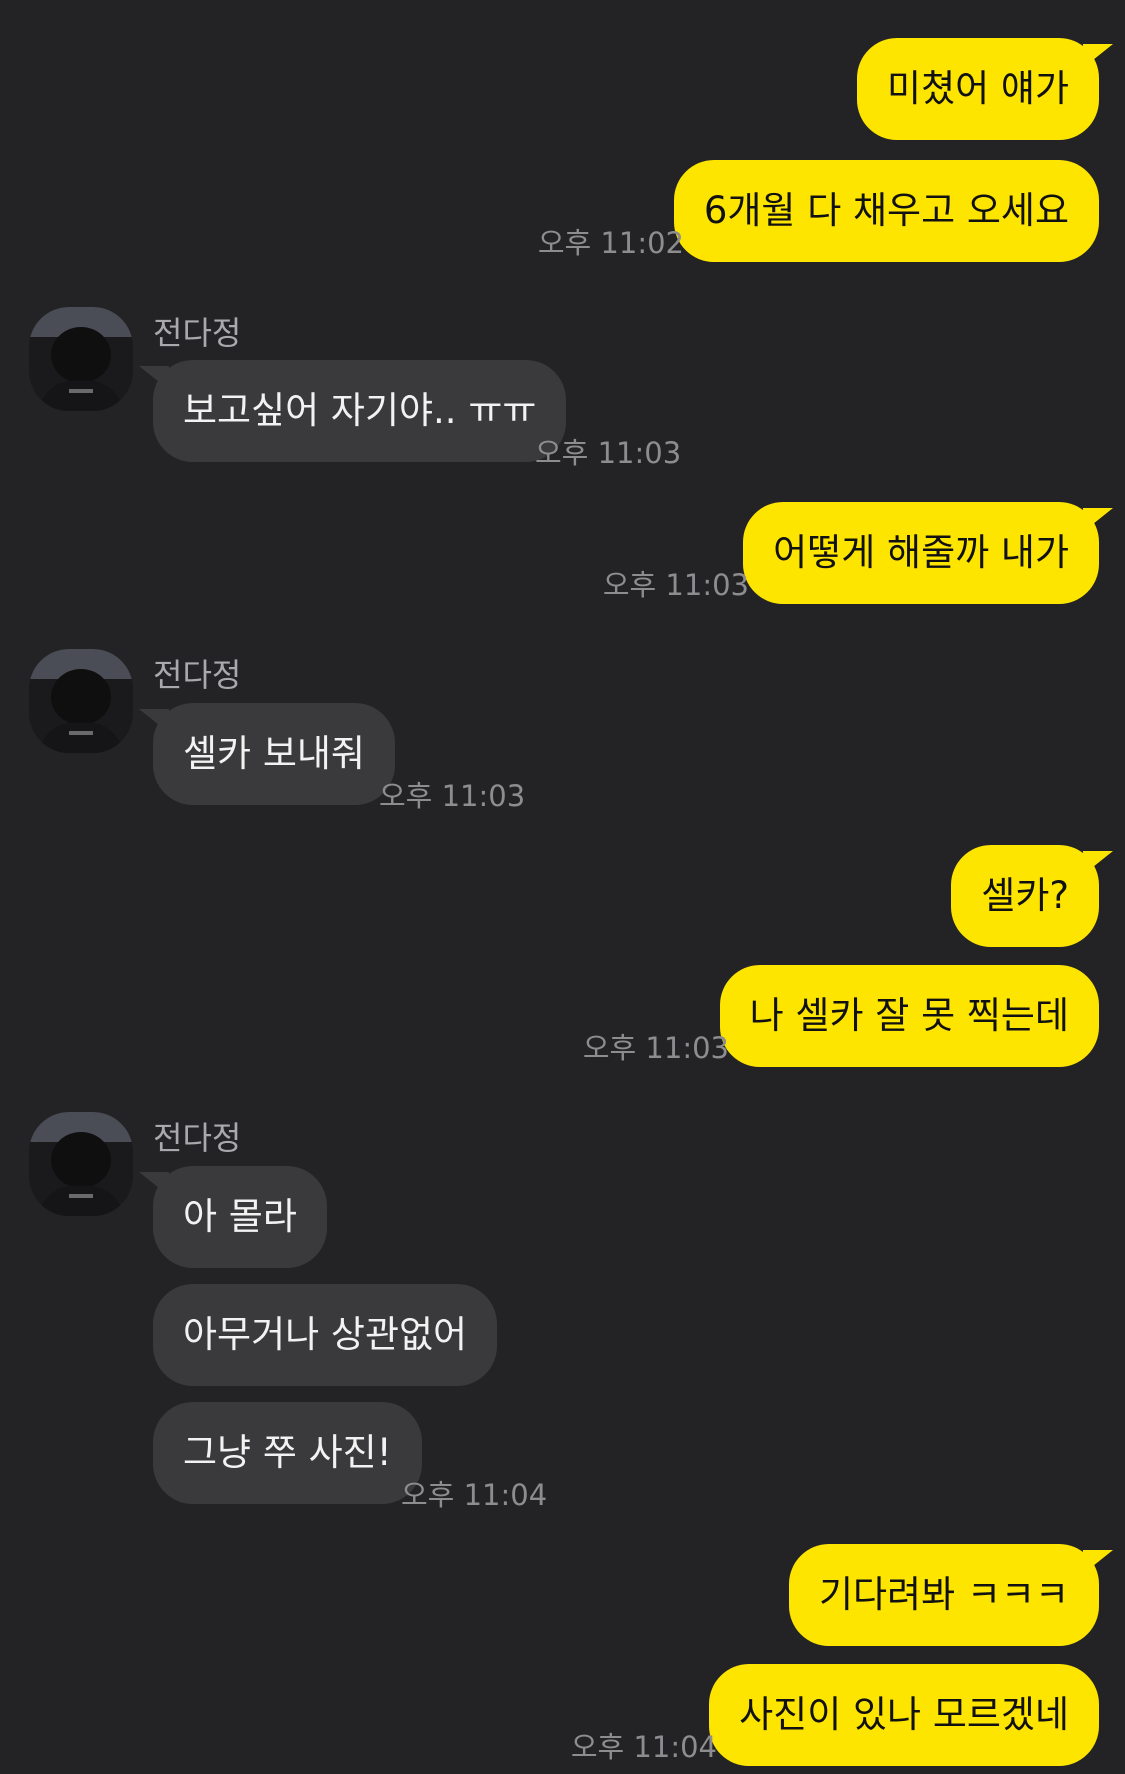  I want to click on my-message-bubble: 어떻게 해줄까 내가, so click(928, 553).